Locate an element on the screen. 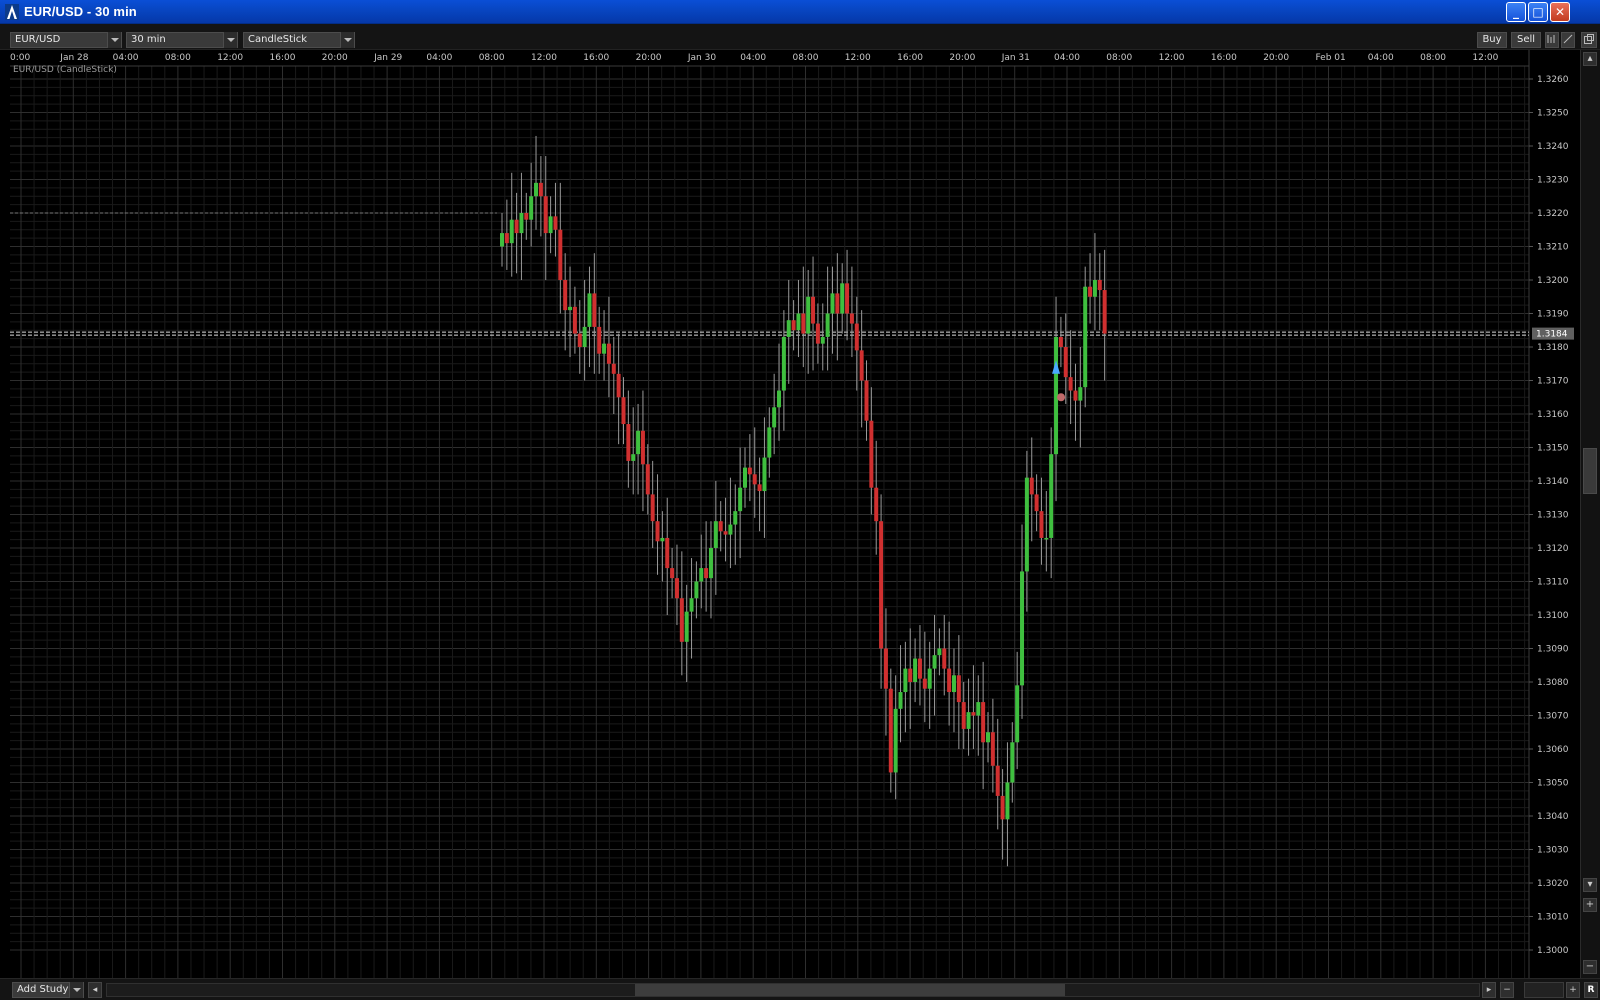  zoom-in-time-icon: + is located at coordinates (1573, 990).